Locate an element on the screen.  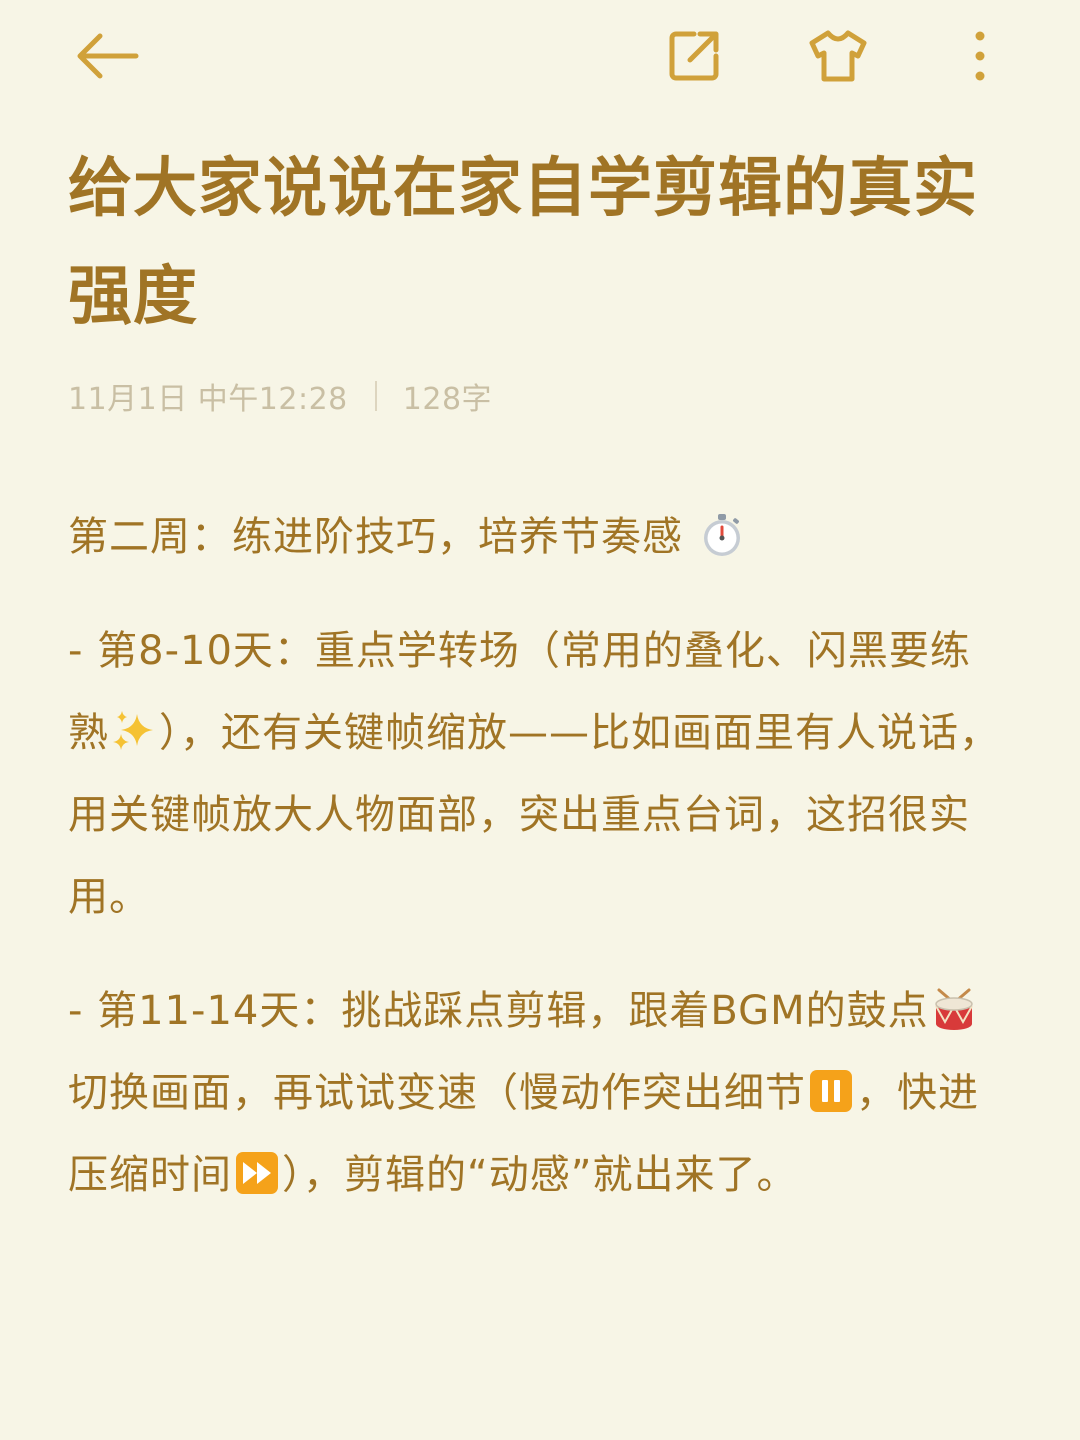
back-arrow-icon is located at coordinates (108, 56).